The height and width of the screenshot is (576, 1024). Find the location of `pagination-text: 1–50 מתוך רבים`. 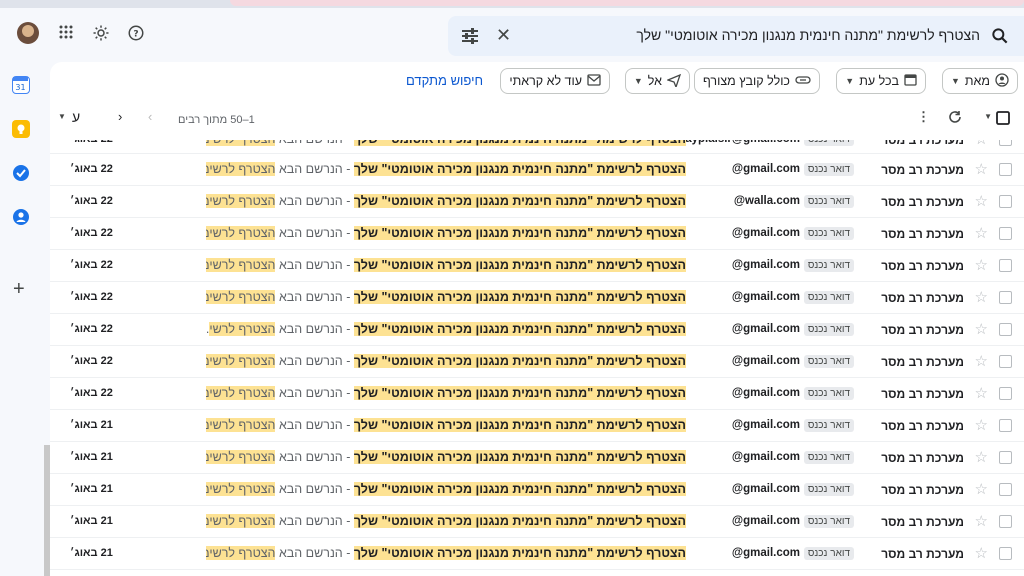

pagination-text: 1–50 מתוך רבים is located at coordinates (216, 120).